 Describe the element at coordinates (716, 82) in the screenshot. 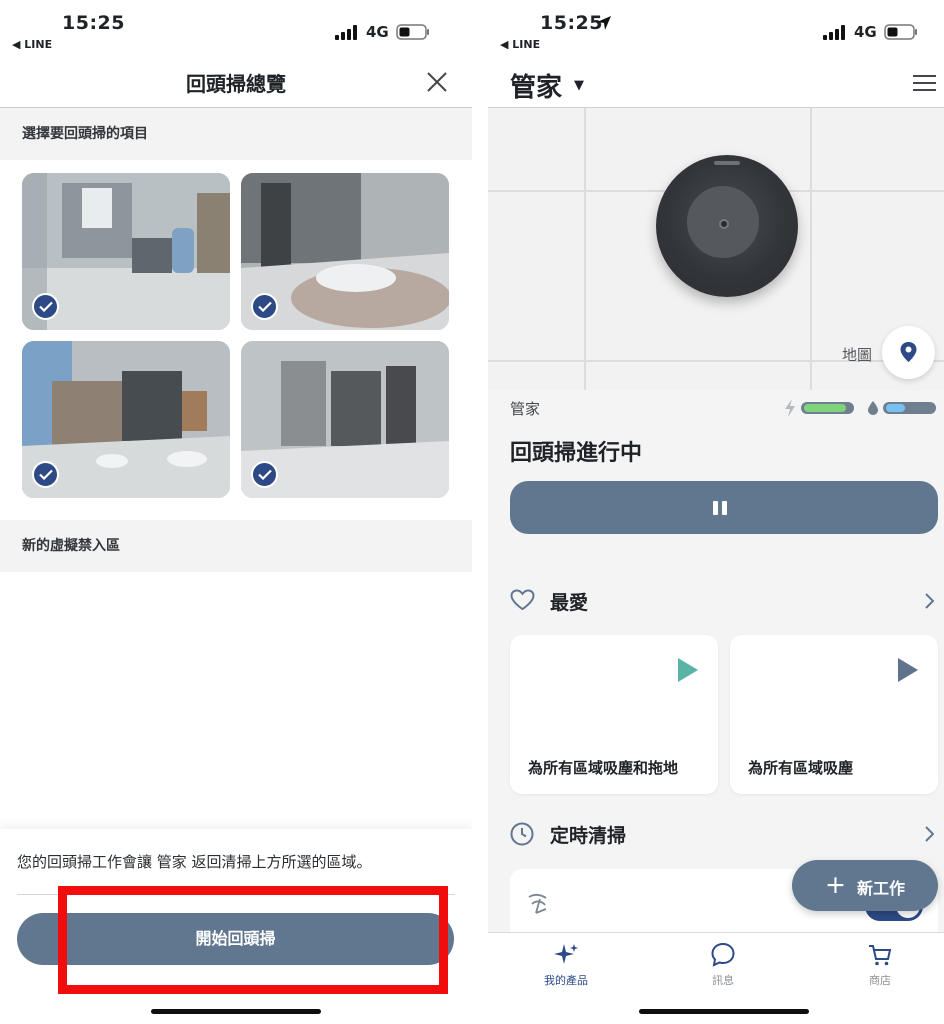

I see `nav-bar: 管家 ▼` at that location.